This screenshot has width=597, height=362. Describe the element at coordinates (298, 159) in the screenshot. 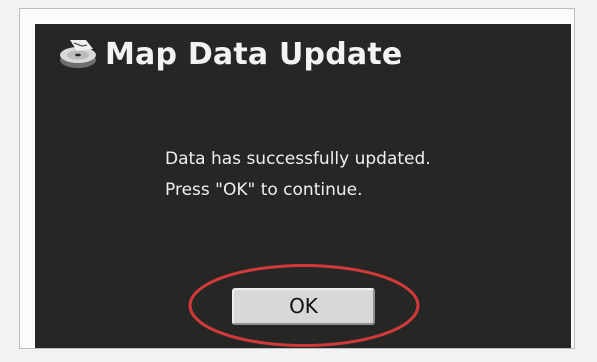

I see `message-line-1: Data has successfully updated.` at that location.